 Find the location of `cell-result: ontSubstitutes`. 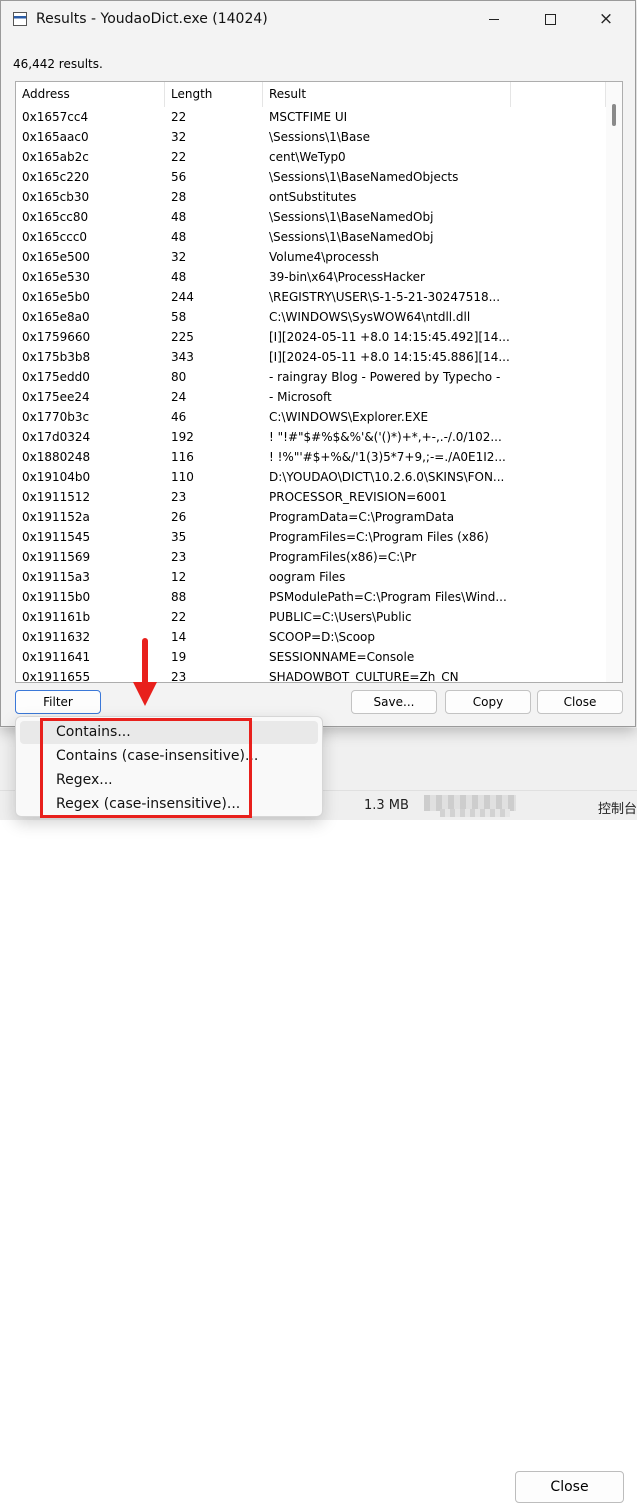

cell-result: ontSubstitutes is located at coordinates (313, 197).